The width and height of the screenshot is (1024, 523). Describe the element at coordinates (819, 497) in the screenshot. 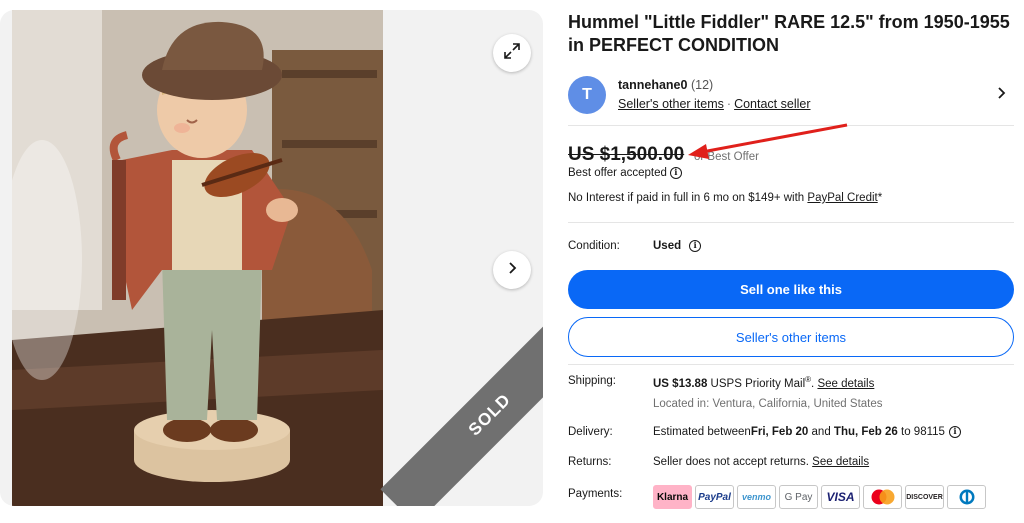

I see `payment-methods: Klarna PayPal venmo G Pay VISA DISCOVER` at that location.